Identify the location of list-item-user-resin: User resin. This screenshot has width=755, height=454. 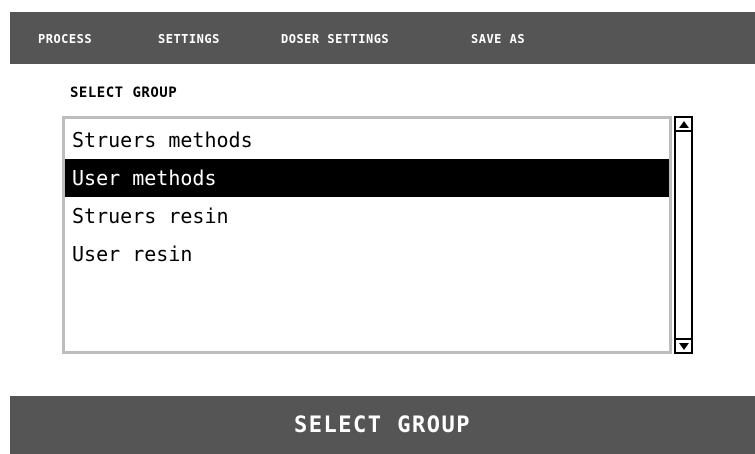
(367, 254).